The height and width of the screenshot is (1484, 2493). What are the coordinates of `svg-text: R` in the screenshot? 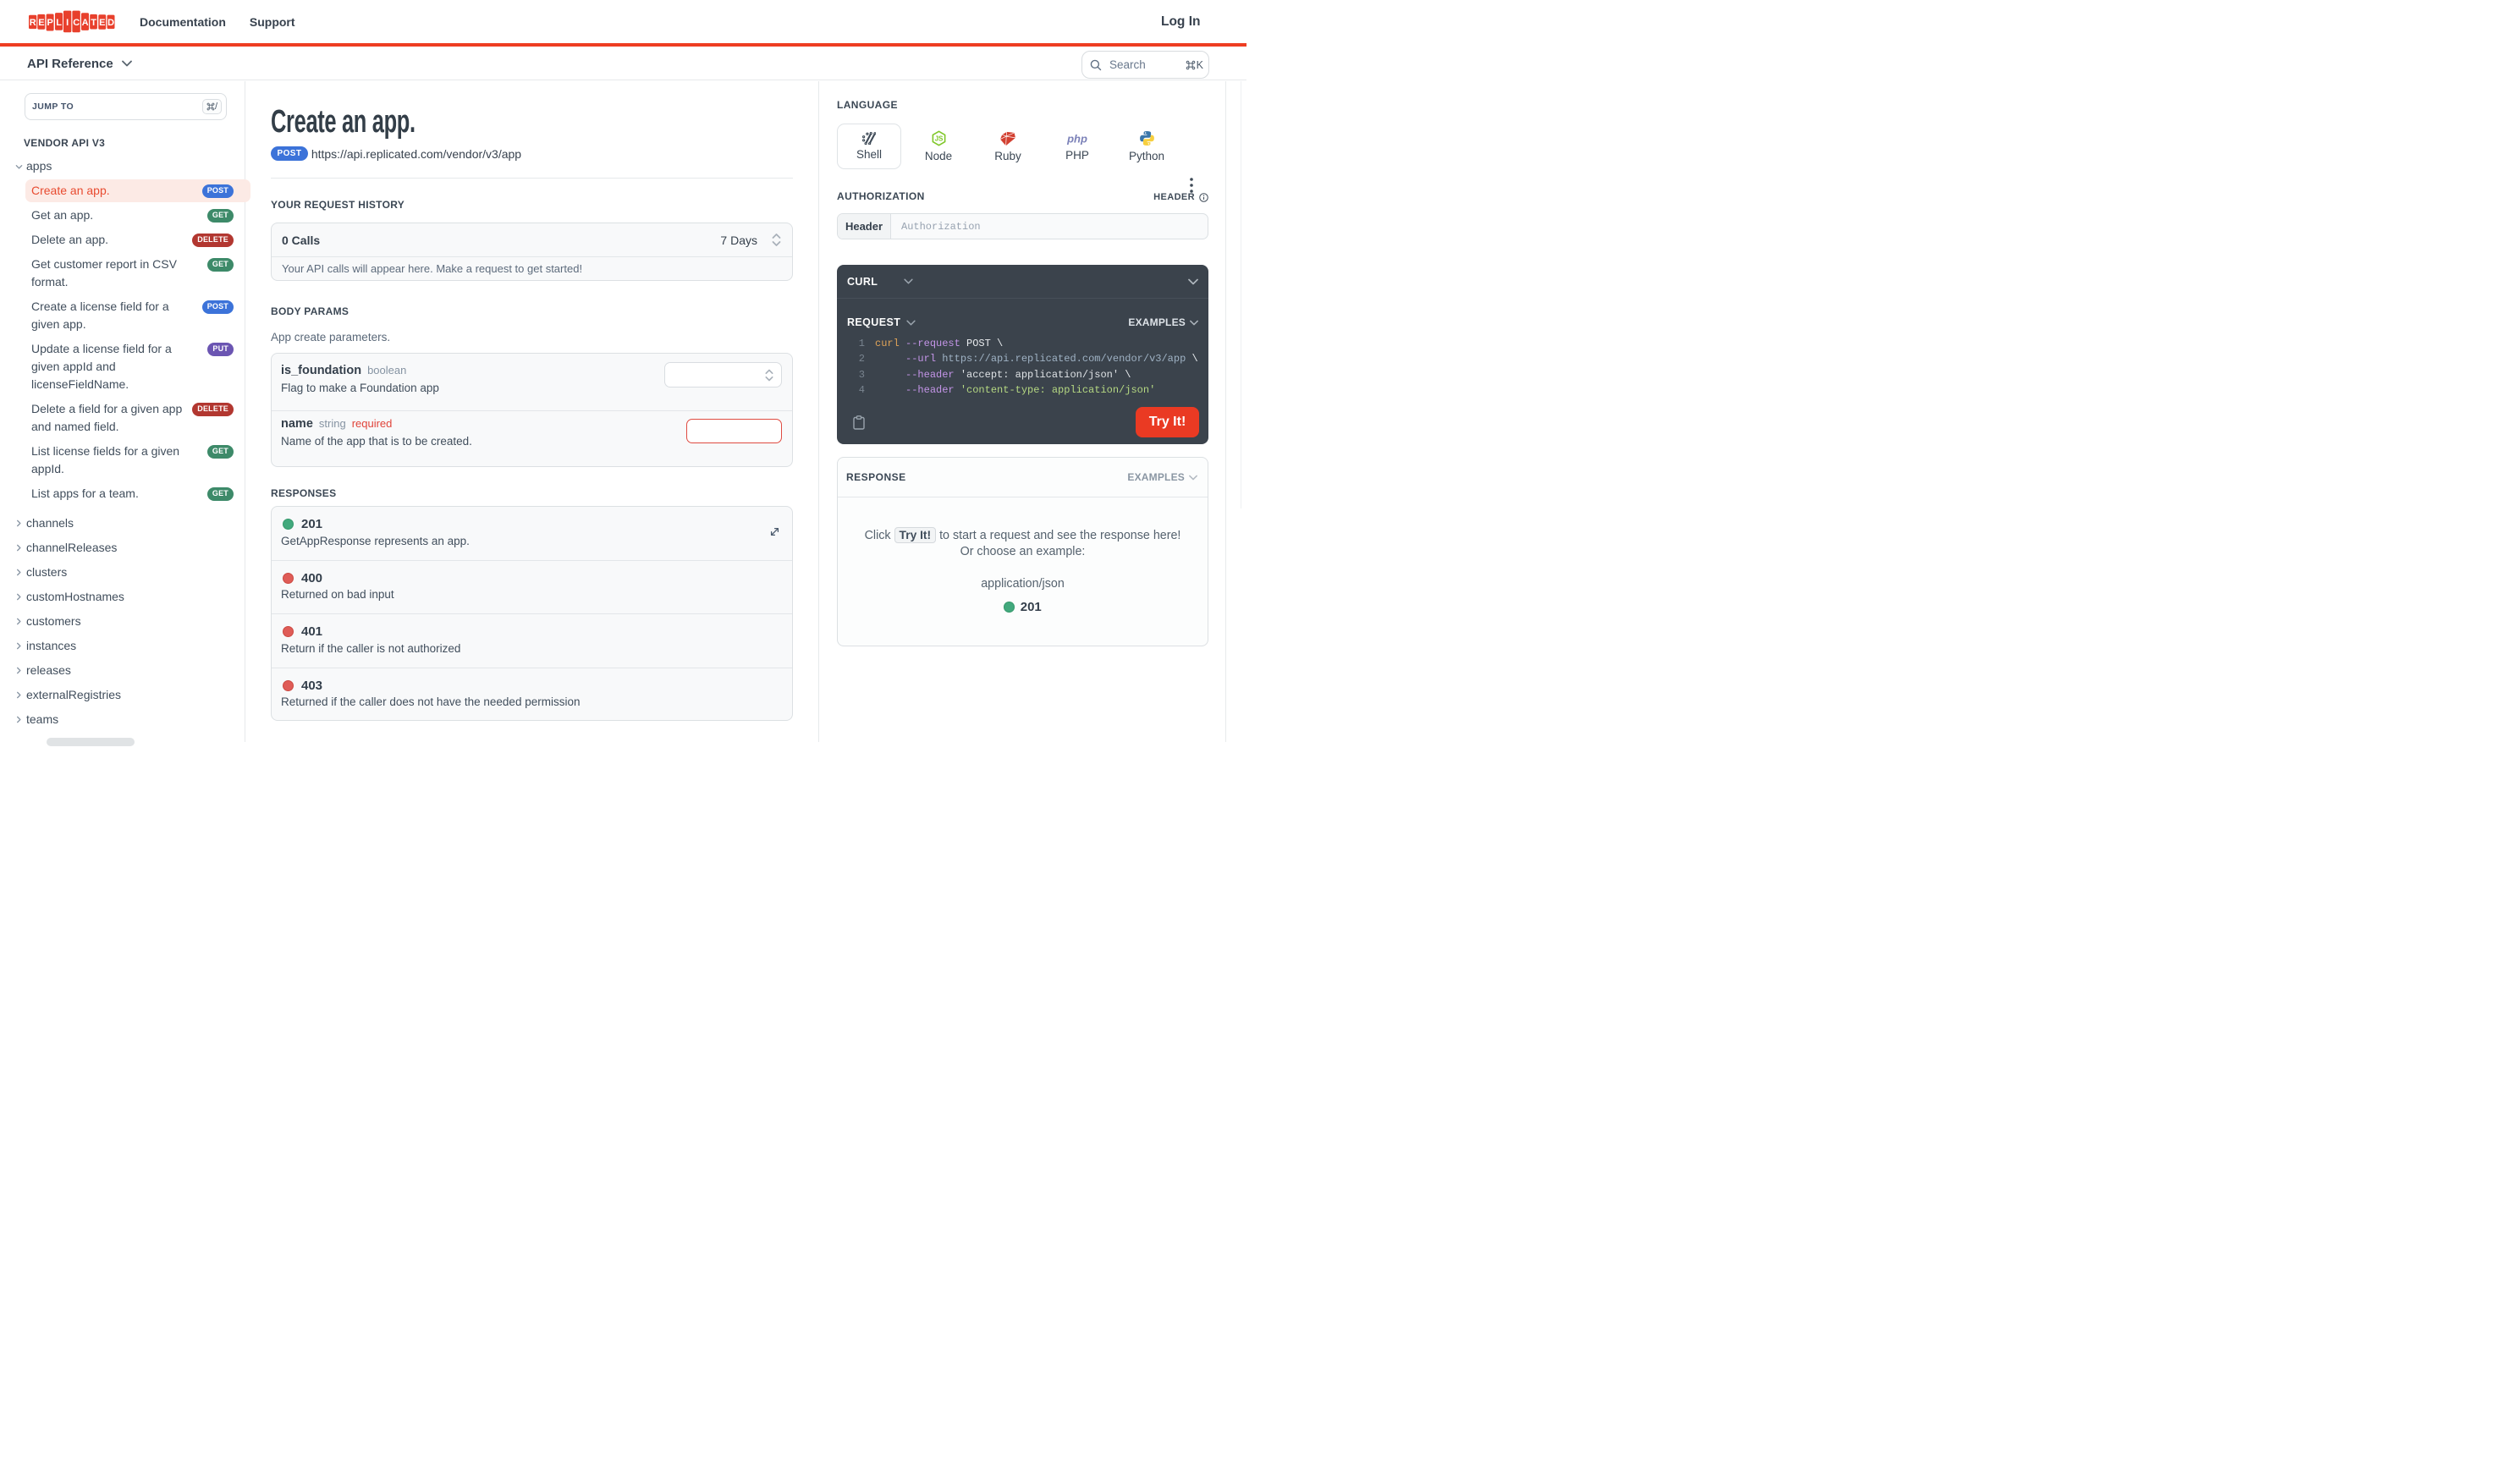 It's located at (33, 23).